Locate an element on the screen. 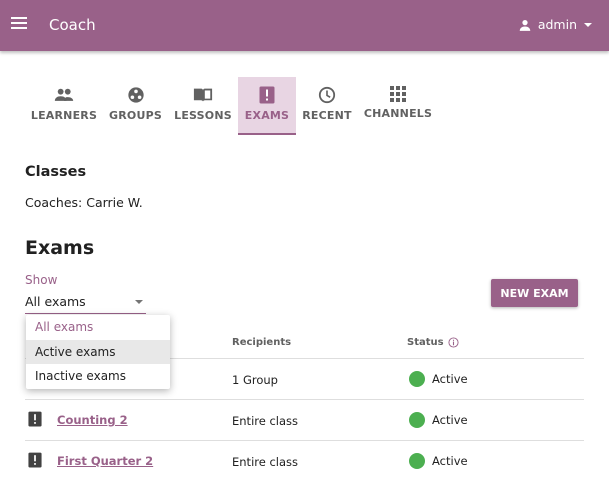 This screenshot has width=609, height=497. user-menu: admin is located at coordinates (555, 24).